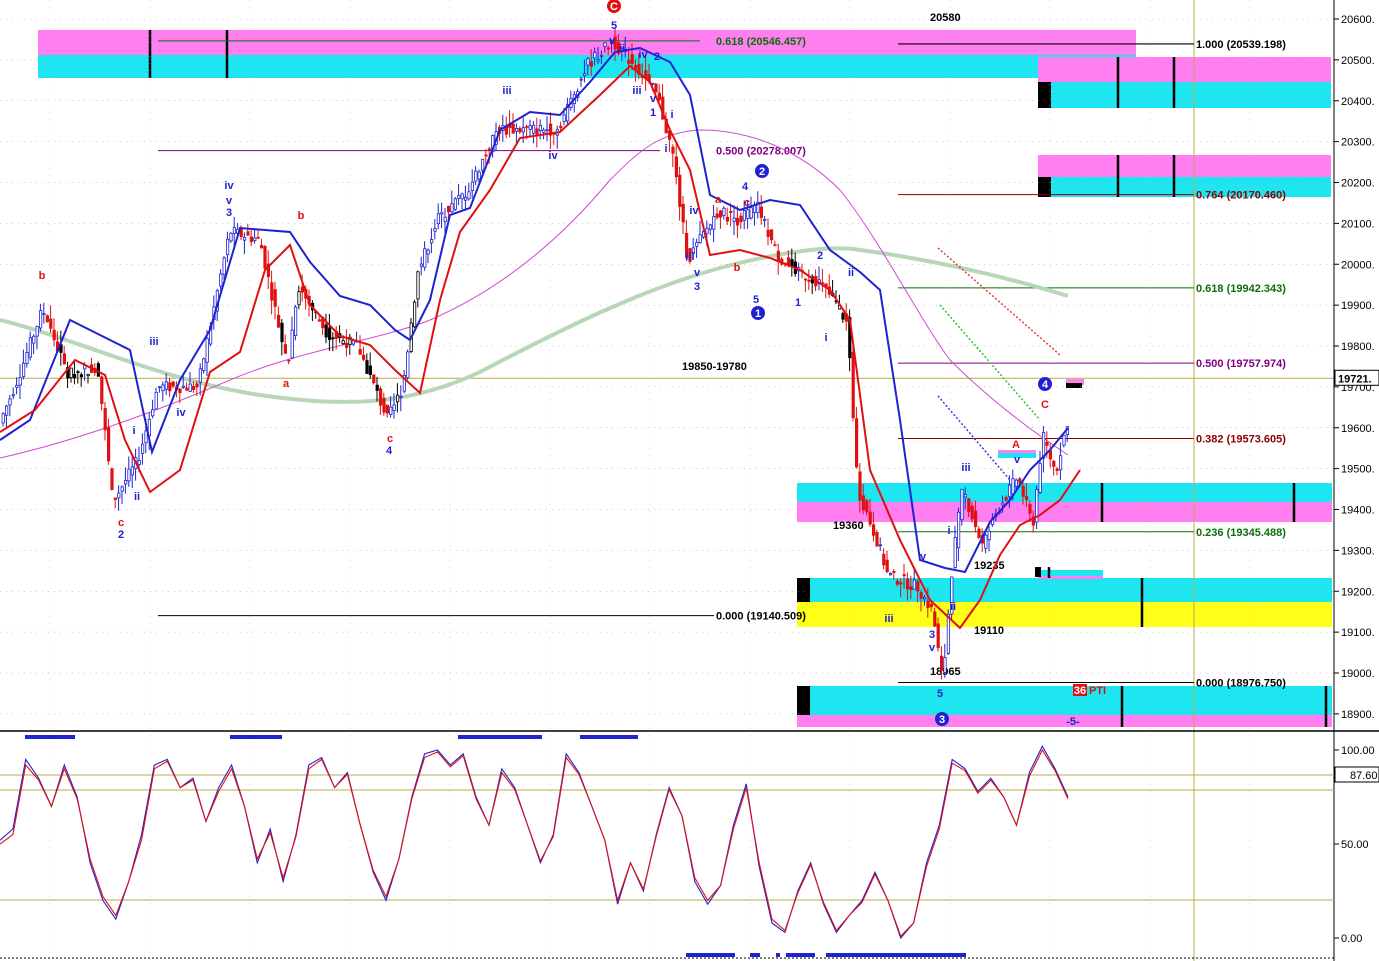  Describe the element at coordinates (798, 303) in the screenshot. I see `wave-label: 1` at that location.